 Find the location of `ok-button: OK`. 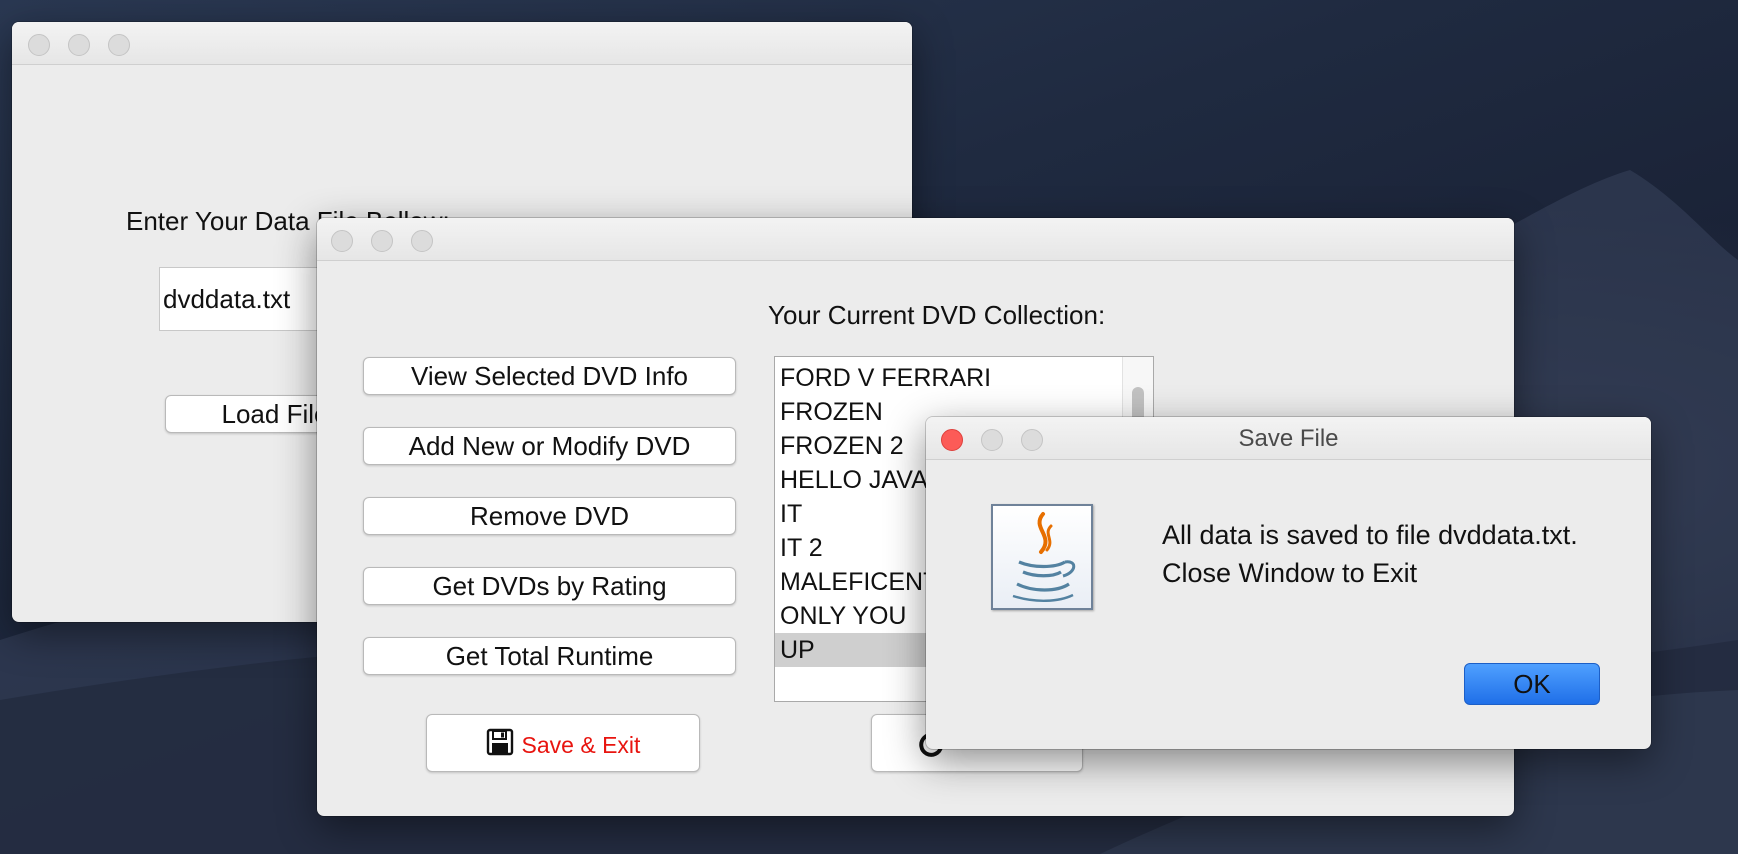

ok-button: OK is located at coordinates (1532, 684).